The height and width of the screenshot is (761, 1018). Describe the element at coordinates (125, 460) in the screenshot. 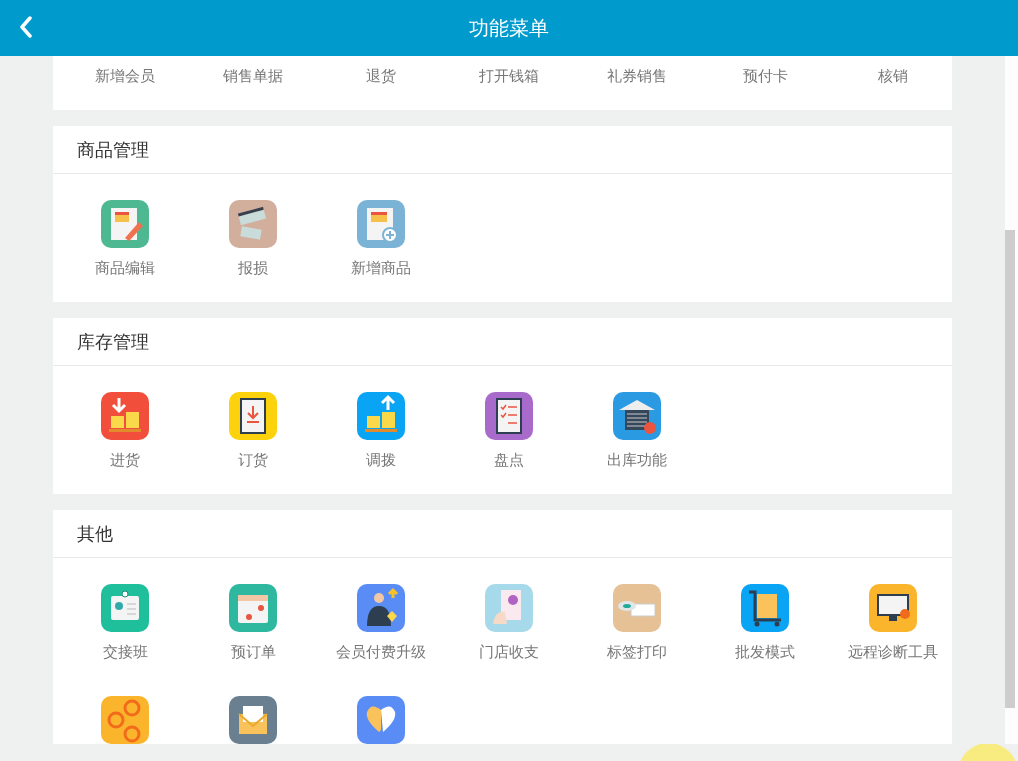

I see `menu-item-label: 进货` at that location.